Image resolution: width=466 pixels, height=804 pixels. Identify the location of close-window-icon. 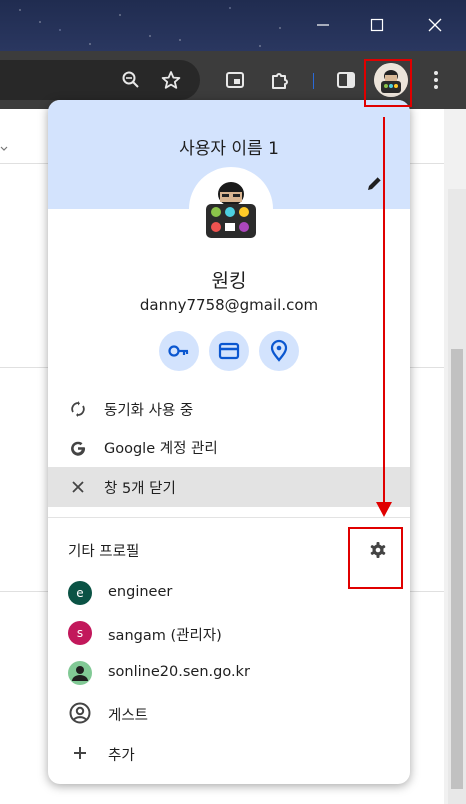
(435, 25).